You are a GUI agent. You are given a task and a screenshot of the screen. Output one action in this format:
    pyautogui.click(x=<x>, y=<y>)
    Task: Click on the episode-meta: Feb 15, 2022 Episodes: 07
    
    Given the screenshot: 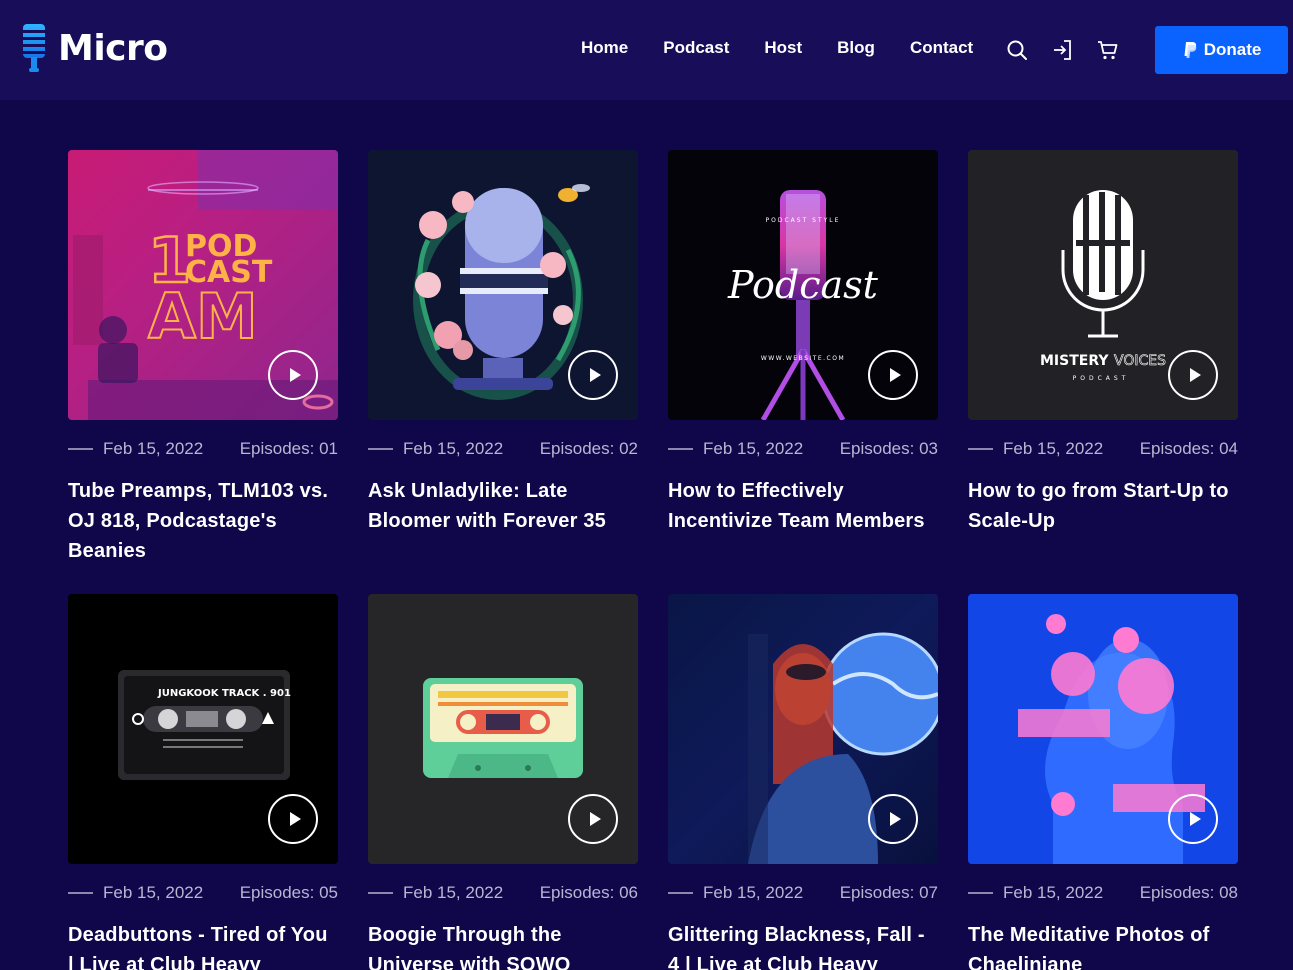 What is the action you would take?
    pyautogui.click(x=803, y=893)
    